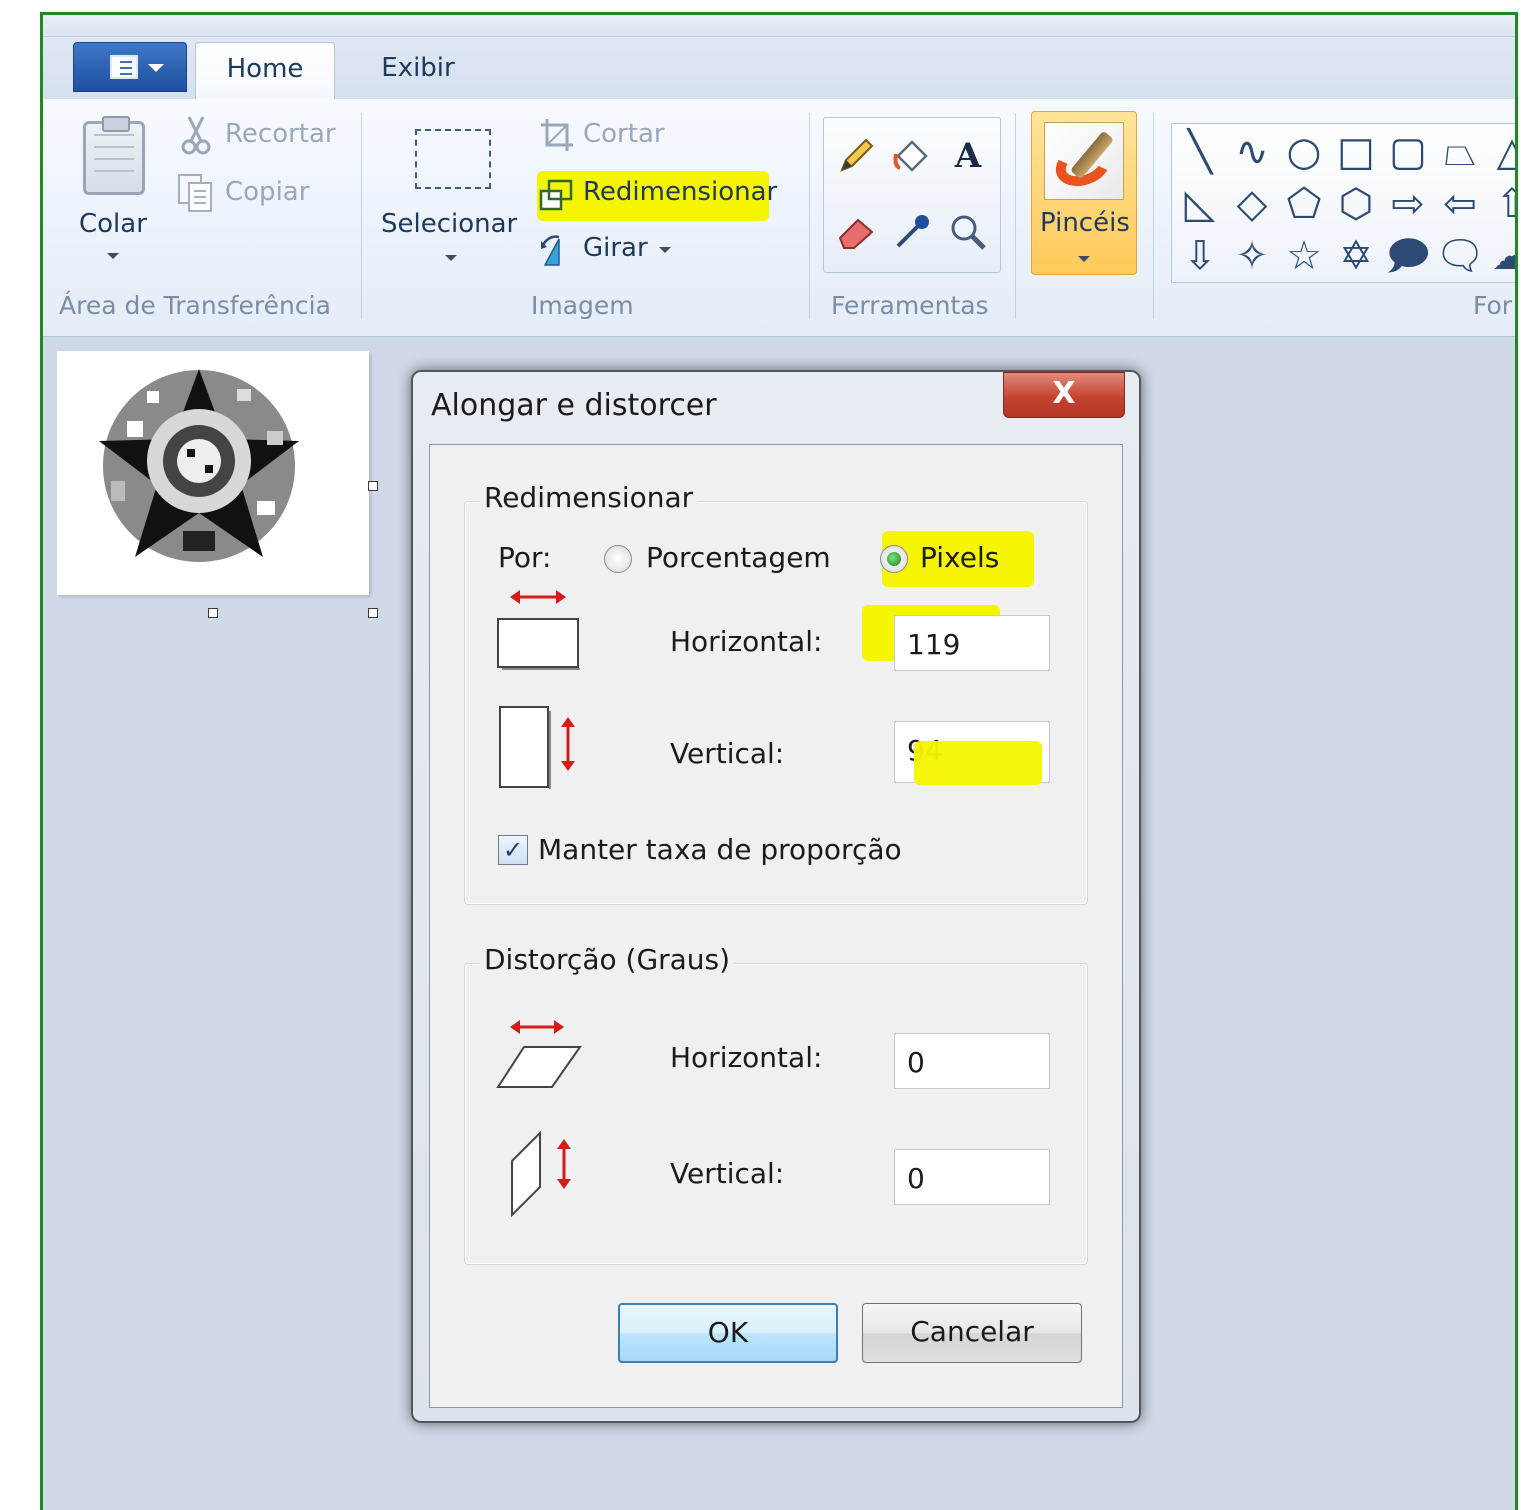 The image size is (1527, 1510). I want to click on checkbox-box: ✓, so click(513, 850).